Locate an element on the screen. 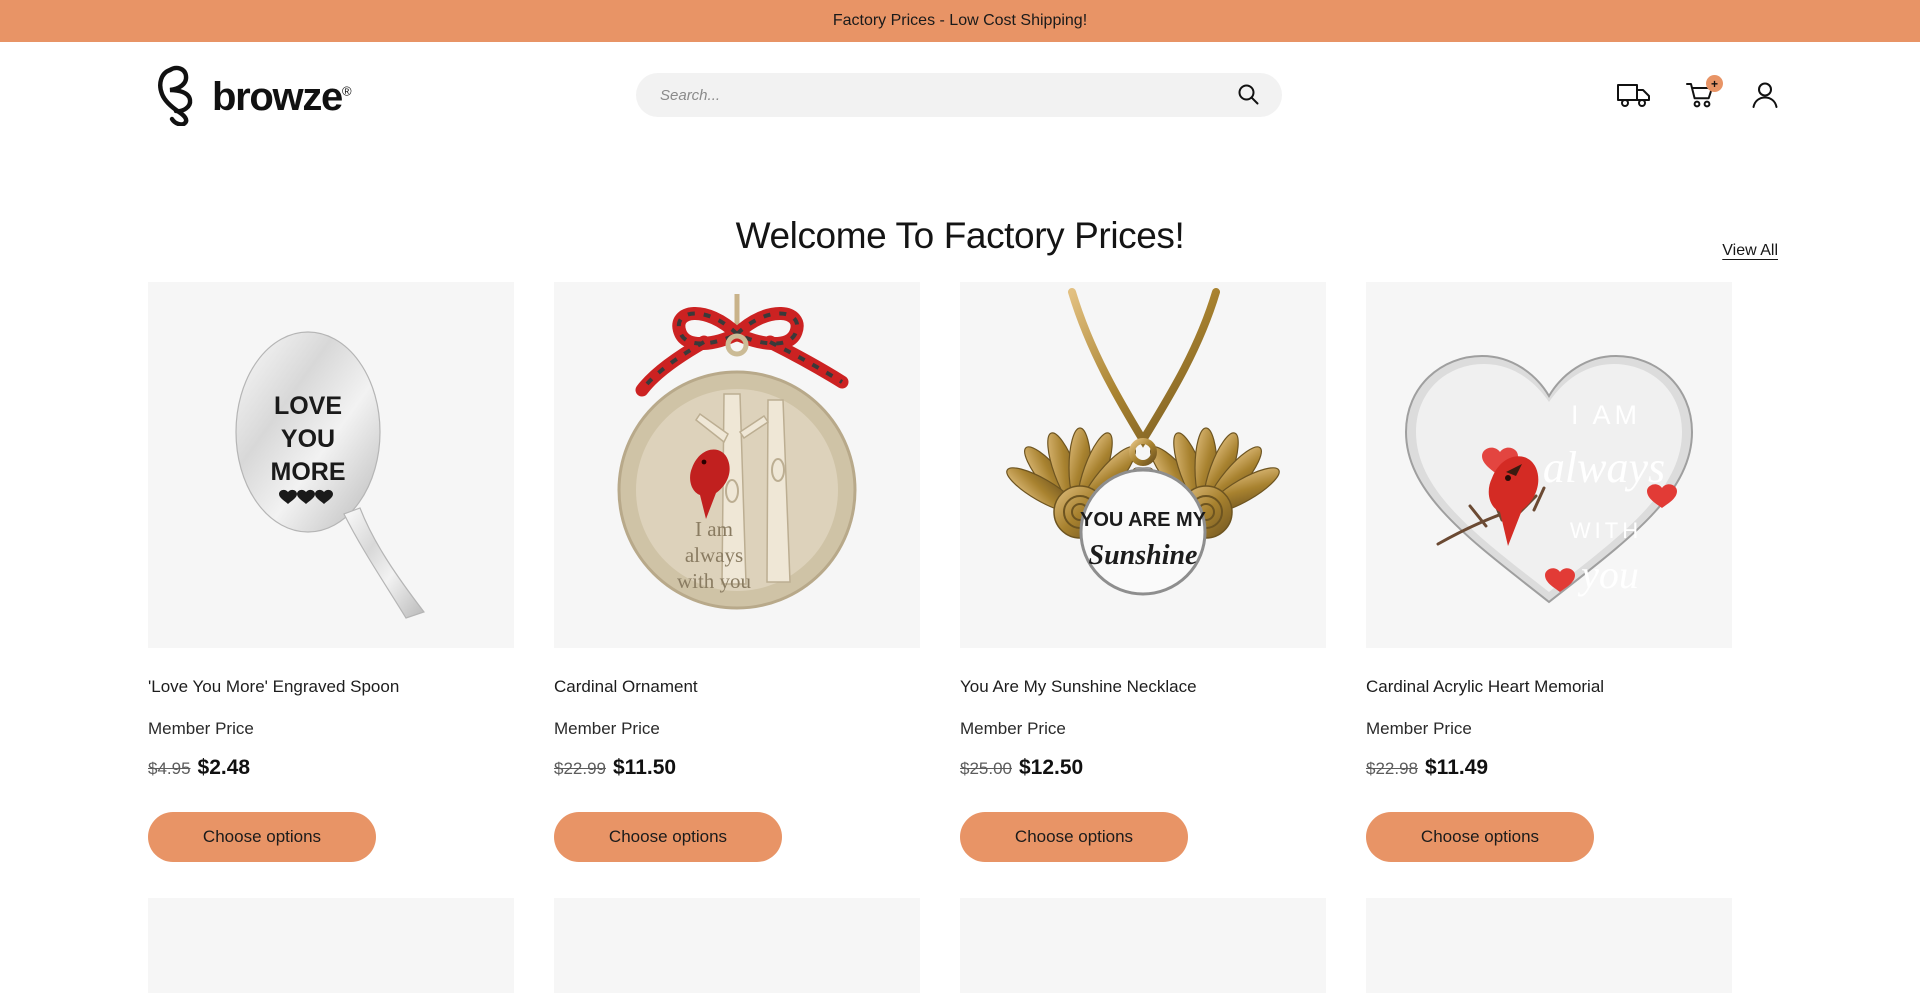  svg-text: I am is located at coordinates (714, 529).